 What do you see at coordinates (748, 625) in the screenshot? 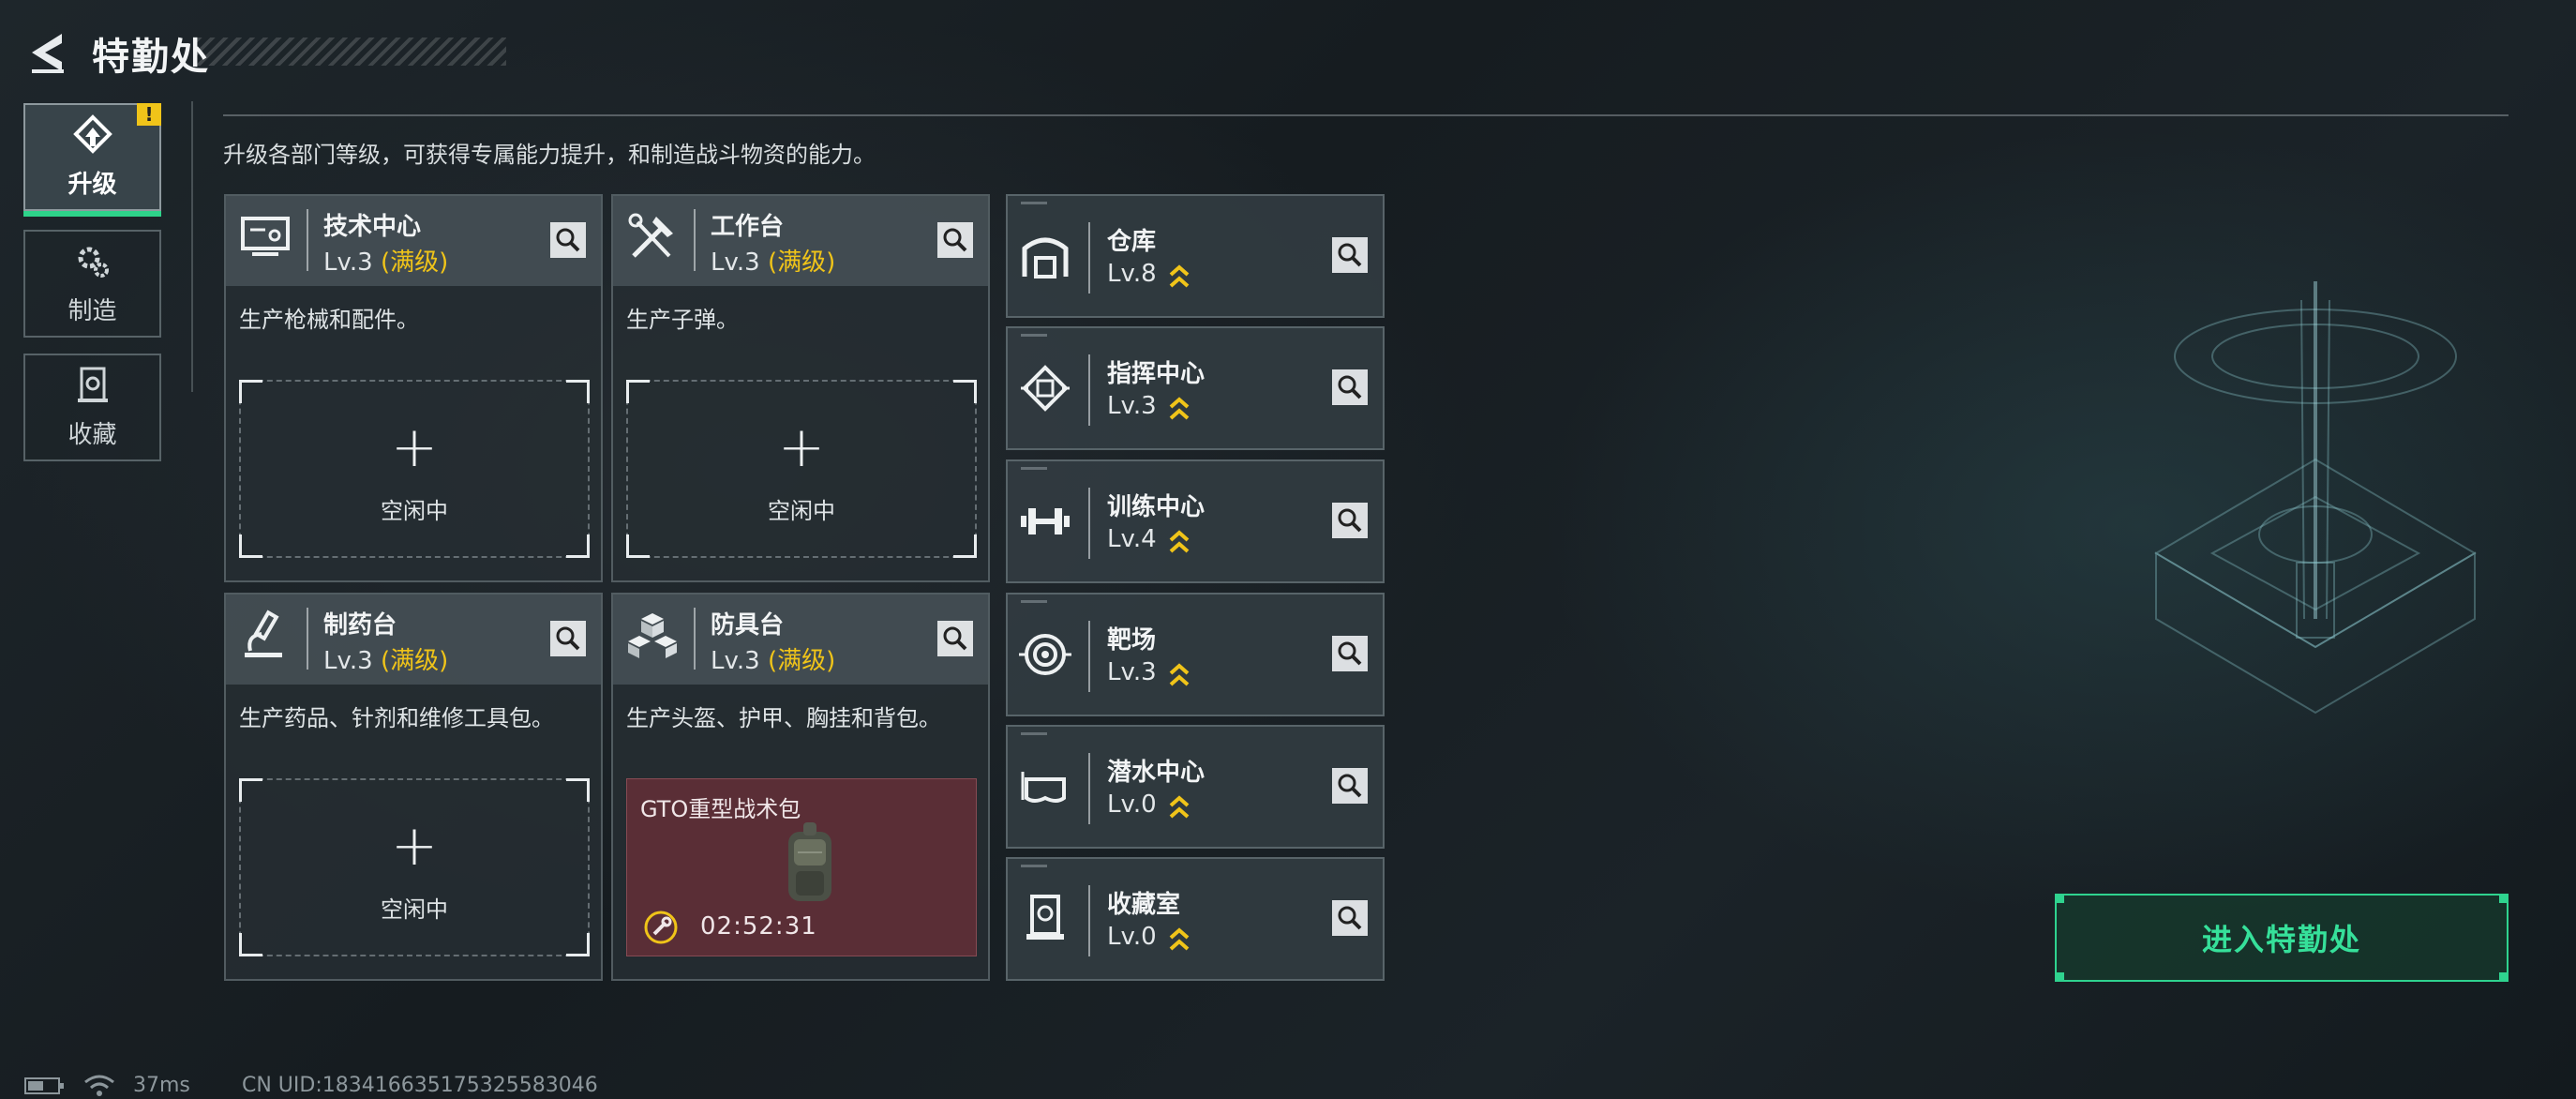
I see `department-name: 防具台` at bounding box center [748, 625].